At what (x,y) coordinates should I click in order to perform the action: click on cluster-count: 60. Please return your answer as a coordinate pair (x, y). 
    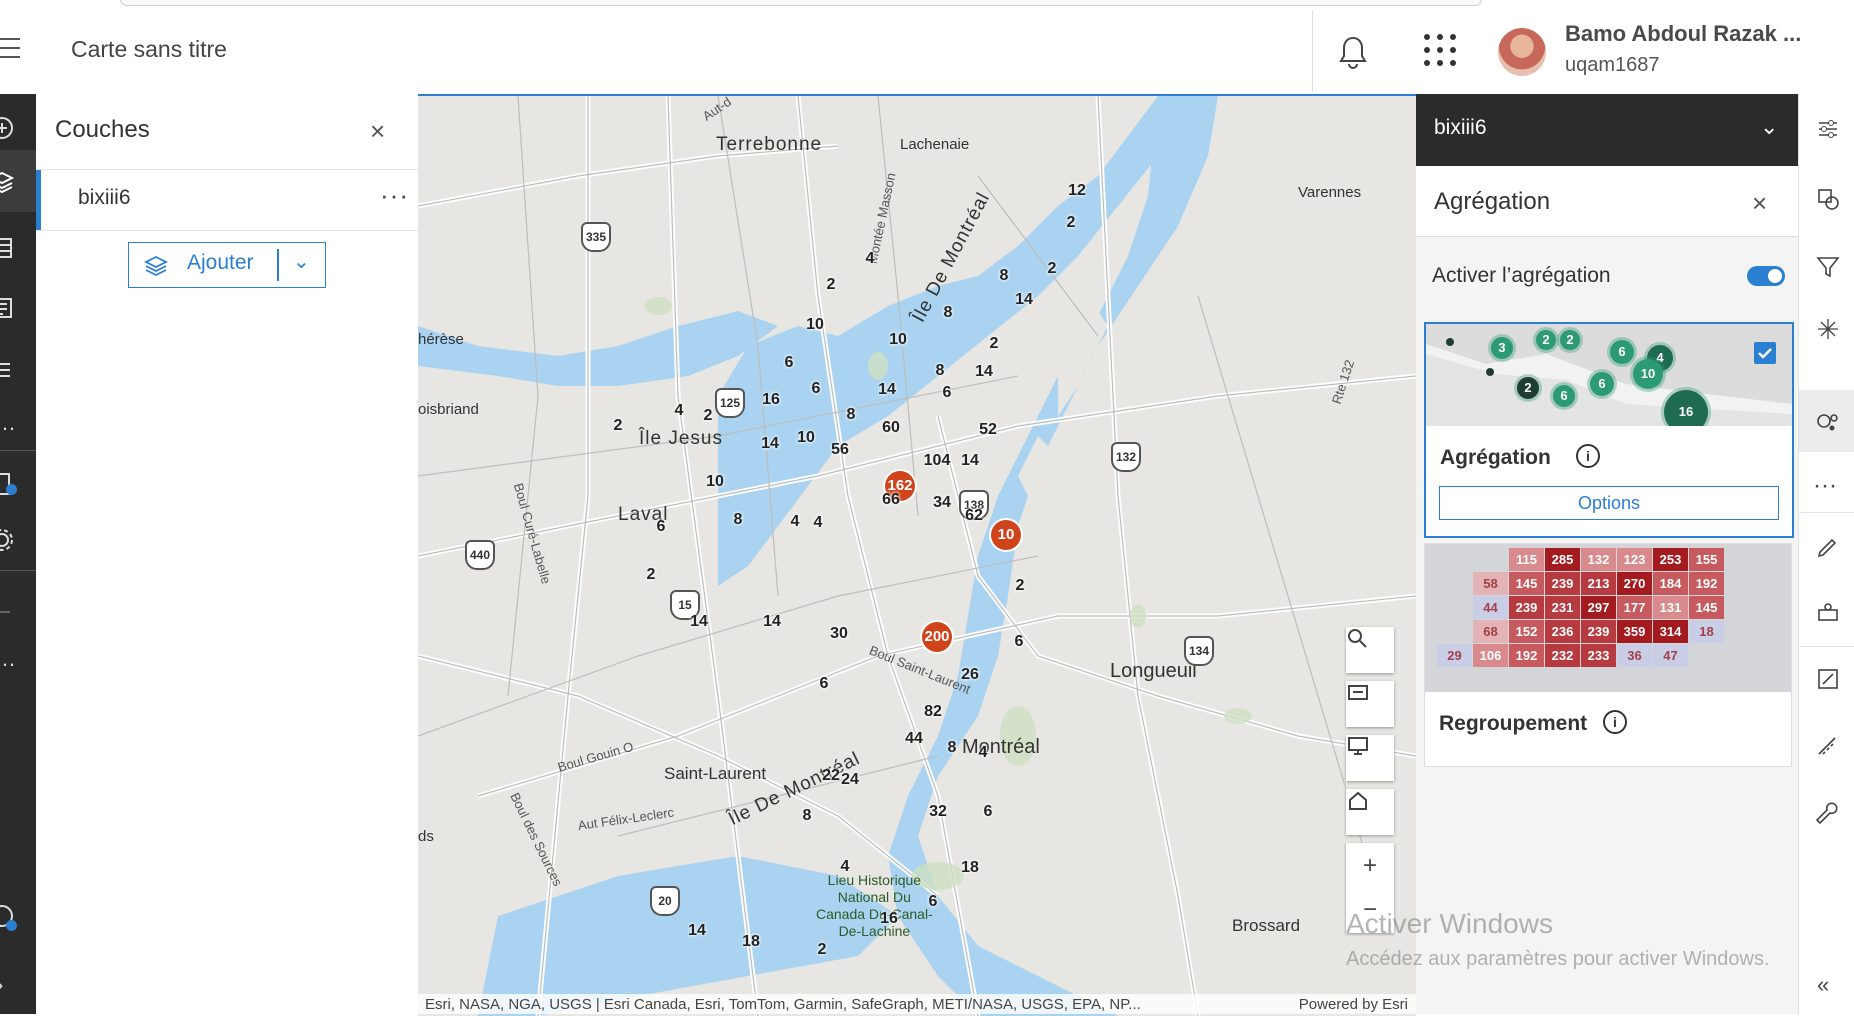
    Looking at the image, I should click on (891, 428).